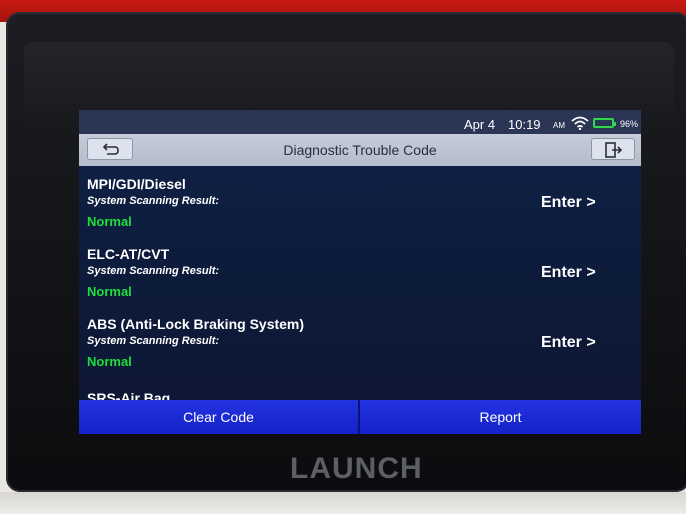 Image resolution: width=686 pixels, height=514 pixels. What do you see at coordinates (604, 123) in the screenshot?
I see `battery-icon` at bounding box center [604, 123].